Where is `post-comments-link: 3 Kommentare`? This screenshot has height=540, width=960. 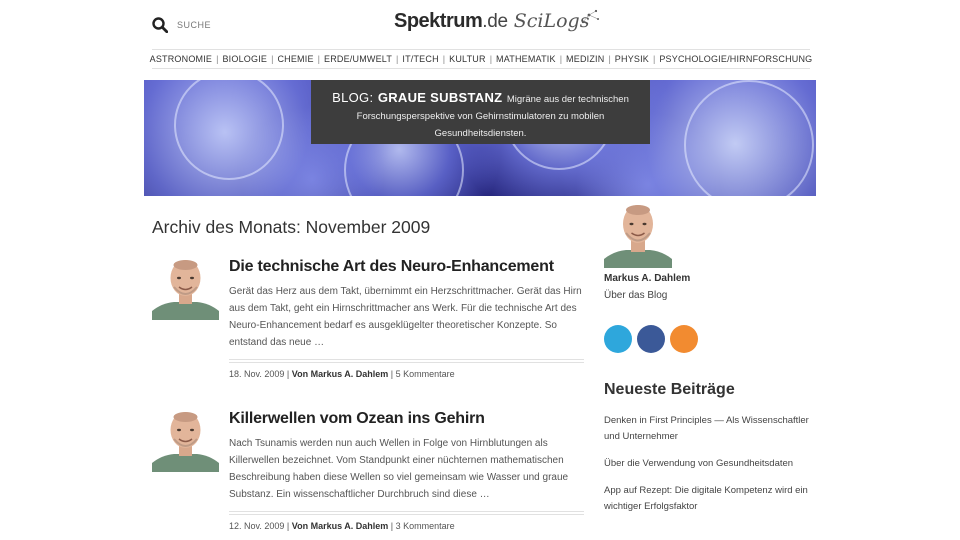
post-comments-link: 3 Kommentare is located at coordinates (425, 526).